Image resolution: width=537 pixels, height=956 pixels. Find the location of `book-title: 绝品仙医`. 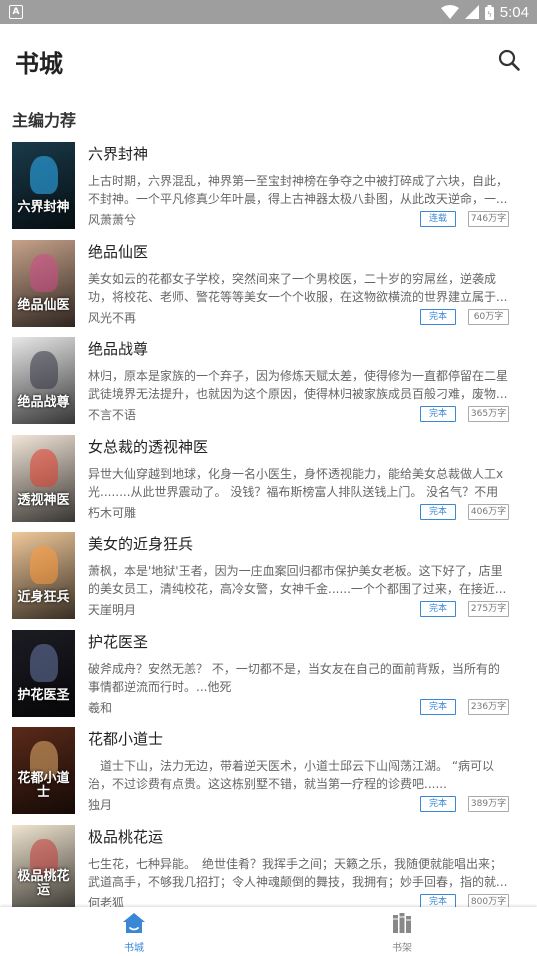

book-title: 绝品仙医 is located at coordinates (118, 251).